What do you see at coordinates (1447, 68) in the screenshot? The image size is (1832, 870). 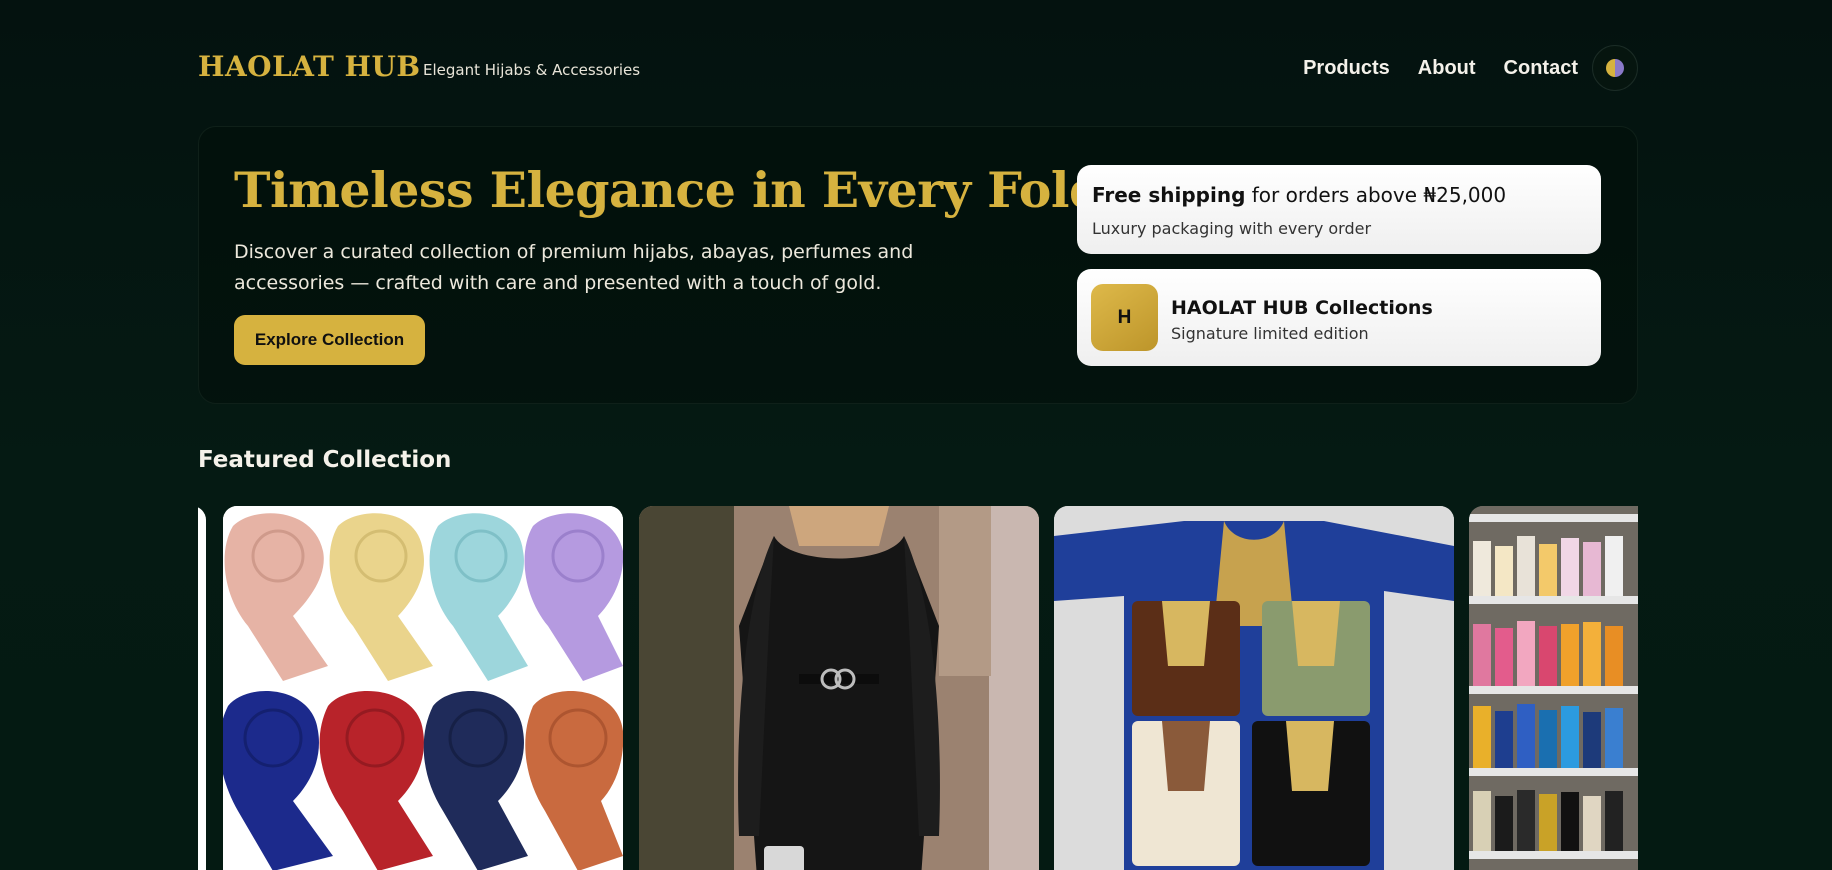 I see `nav-link-about: About` at bounding box center [1447, 68].